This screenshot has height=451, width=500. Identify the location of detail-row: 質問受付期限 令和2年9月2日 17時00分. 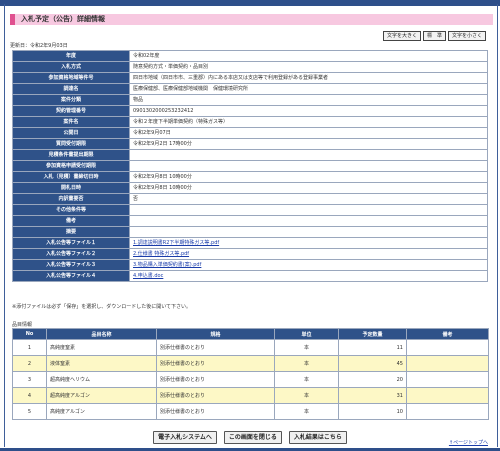
(250, 144).